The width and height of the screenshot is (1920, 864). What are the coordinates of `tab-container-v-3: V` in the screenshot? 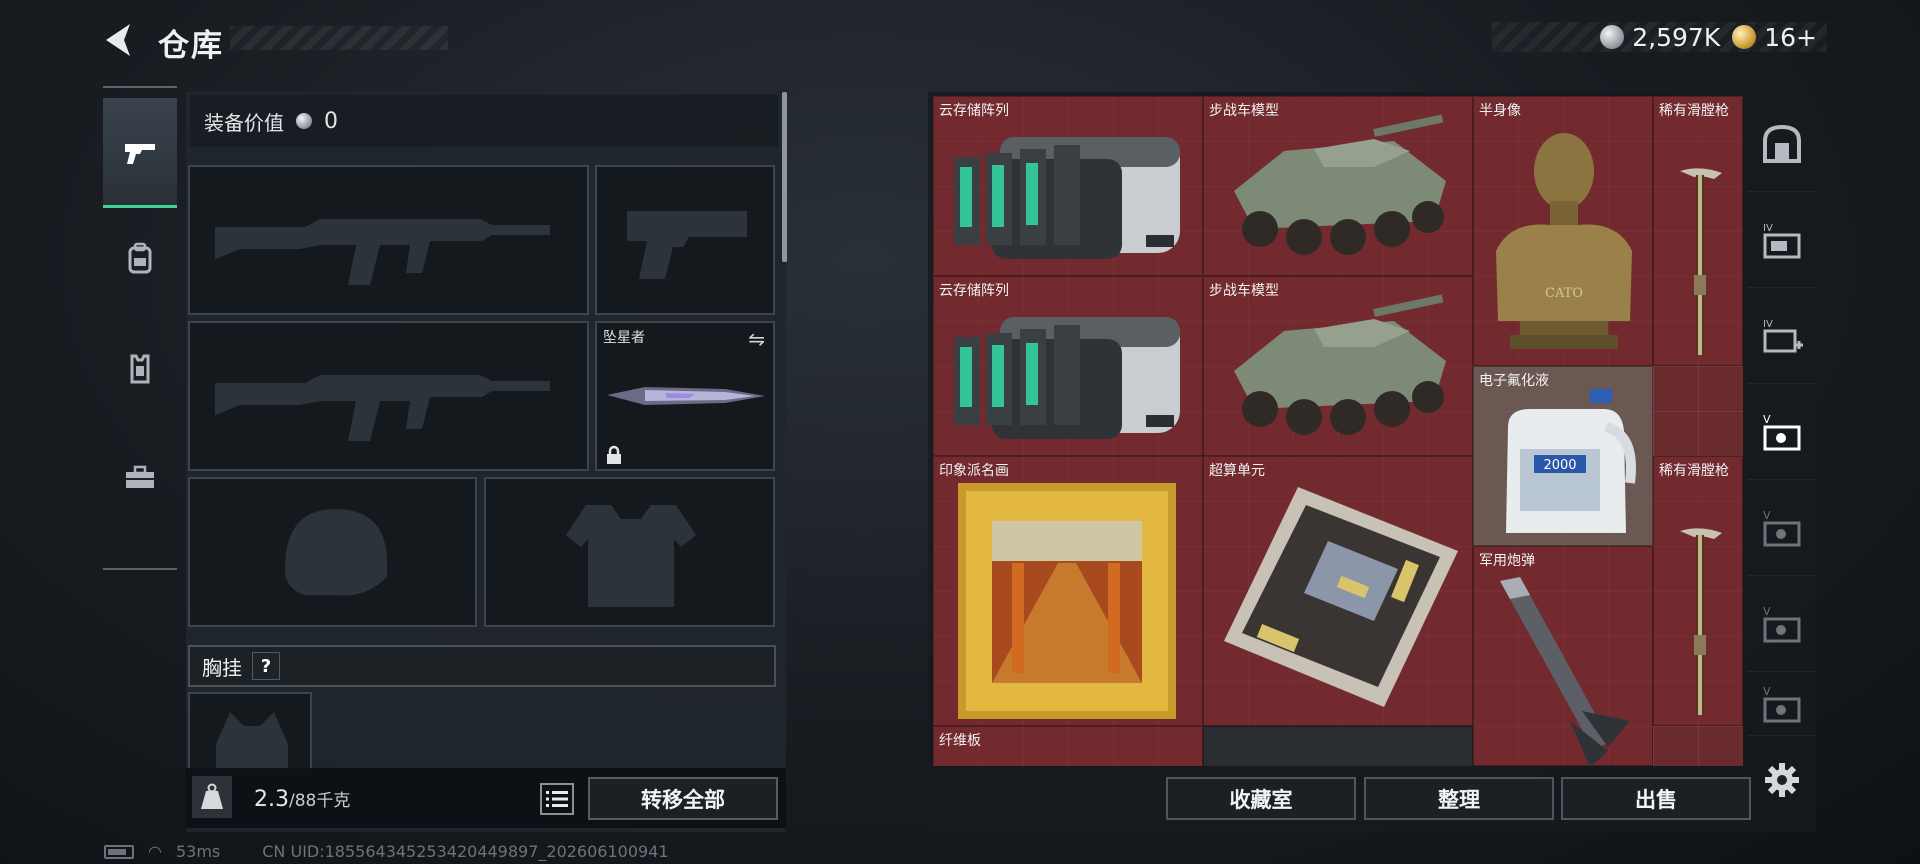 It's located at (1782, 624).